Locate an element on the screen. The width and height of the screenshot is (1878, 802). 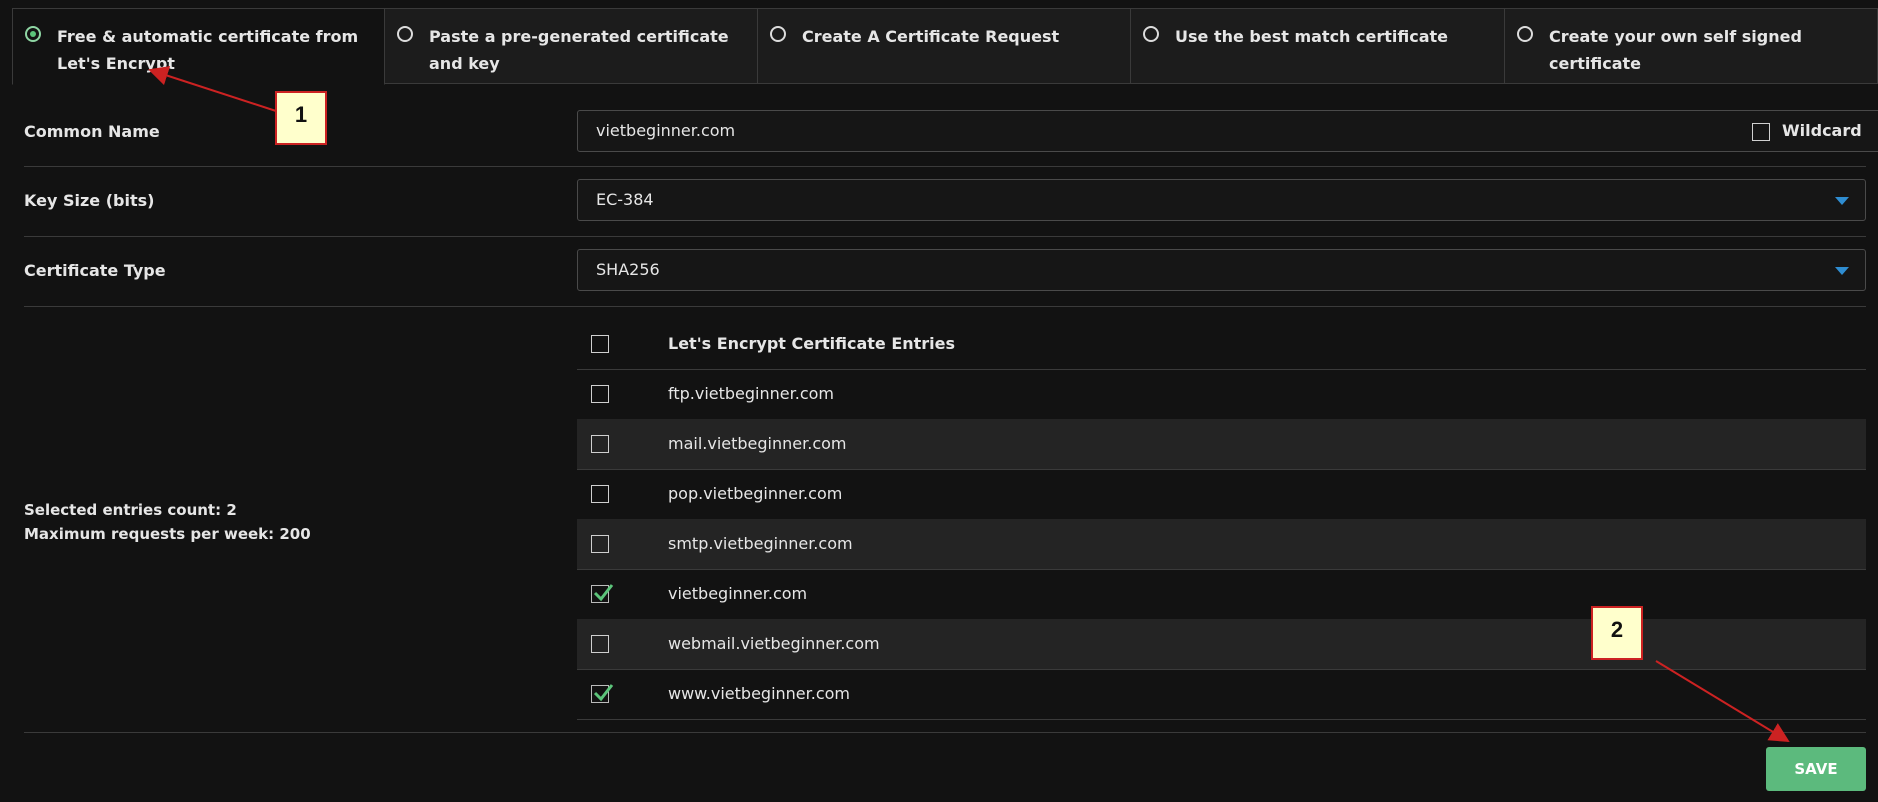
annotation-callout-2: 2 is located at coordinates (1617, 633).